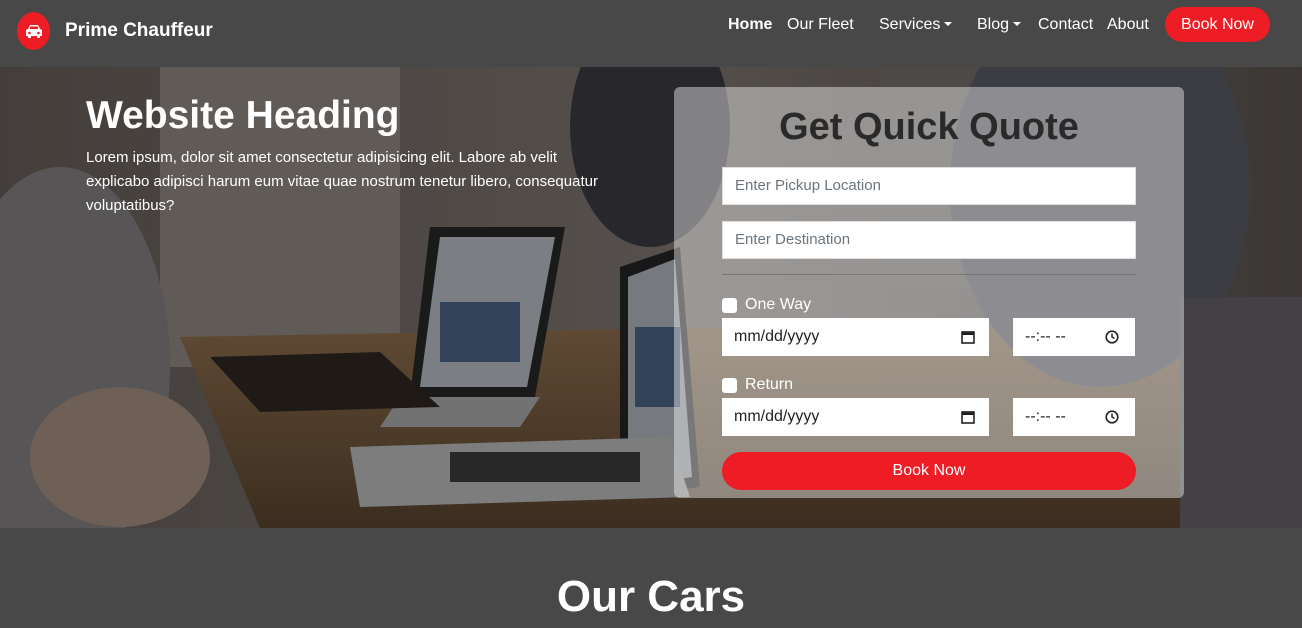  What do you see at coordinates (855, 417) in the screenshot?
I see `return-date-input: mm/dd/yyyy` at bounding box center [855, 417].